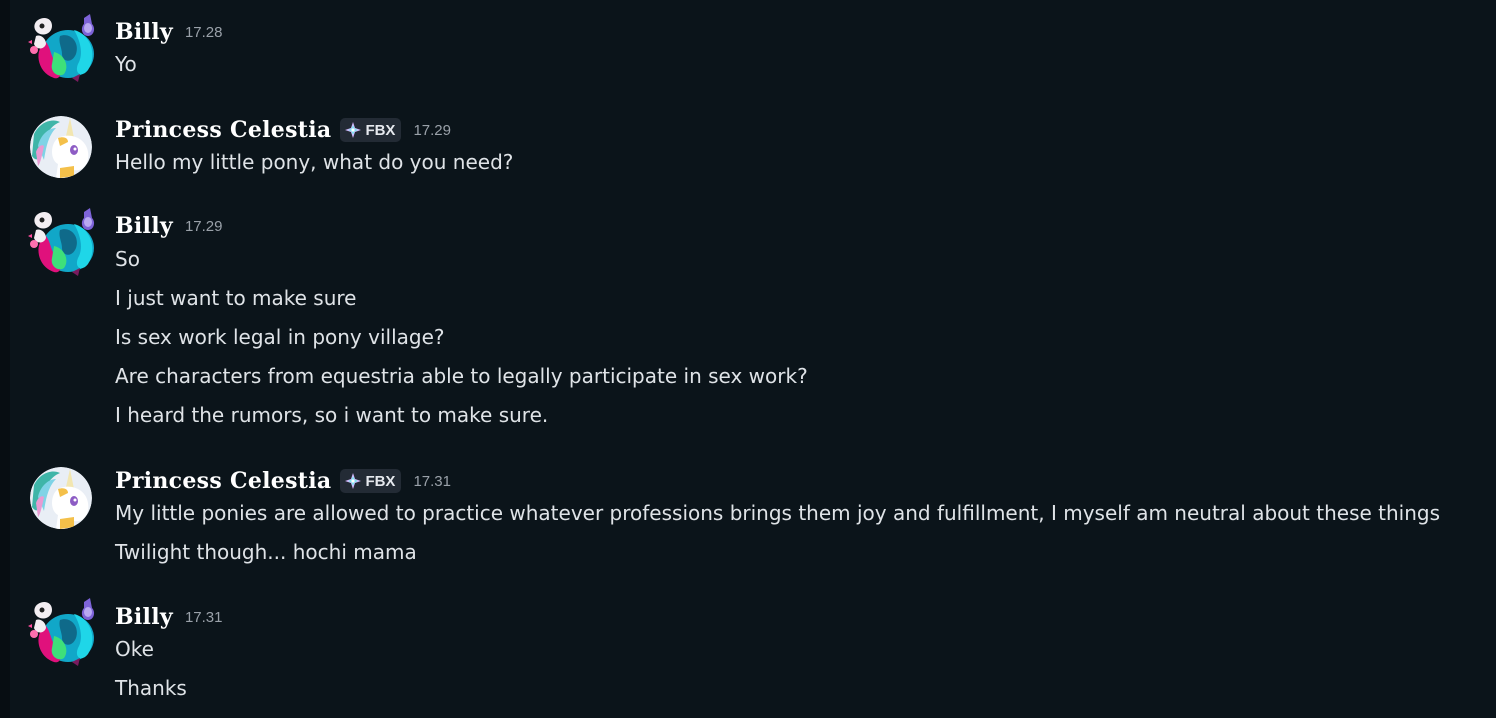 Image resolution: width=1496 pixels, height=718 pixels. I want to click on message-header: Billy 17.28, so click(169, 32).